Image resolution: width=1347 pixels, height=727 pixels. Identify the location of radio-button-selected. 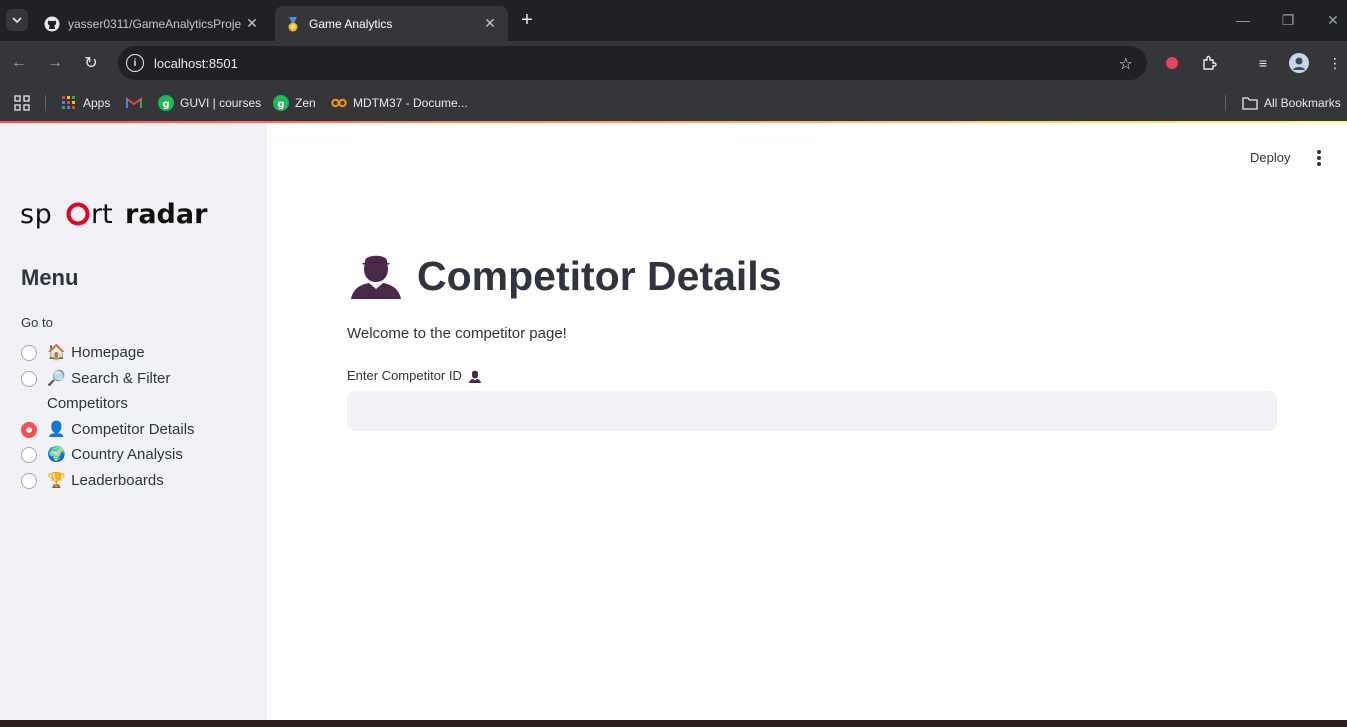
(29, 430).